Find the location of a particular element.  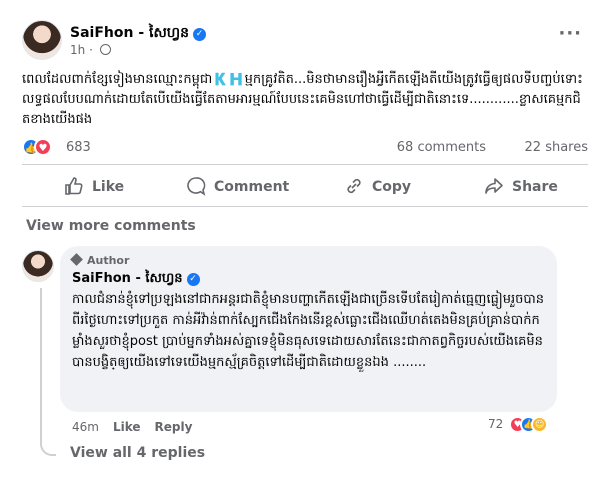

view-more-comments-link: View more comments is located at coordinates (111, 226).